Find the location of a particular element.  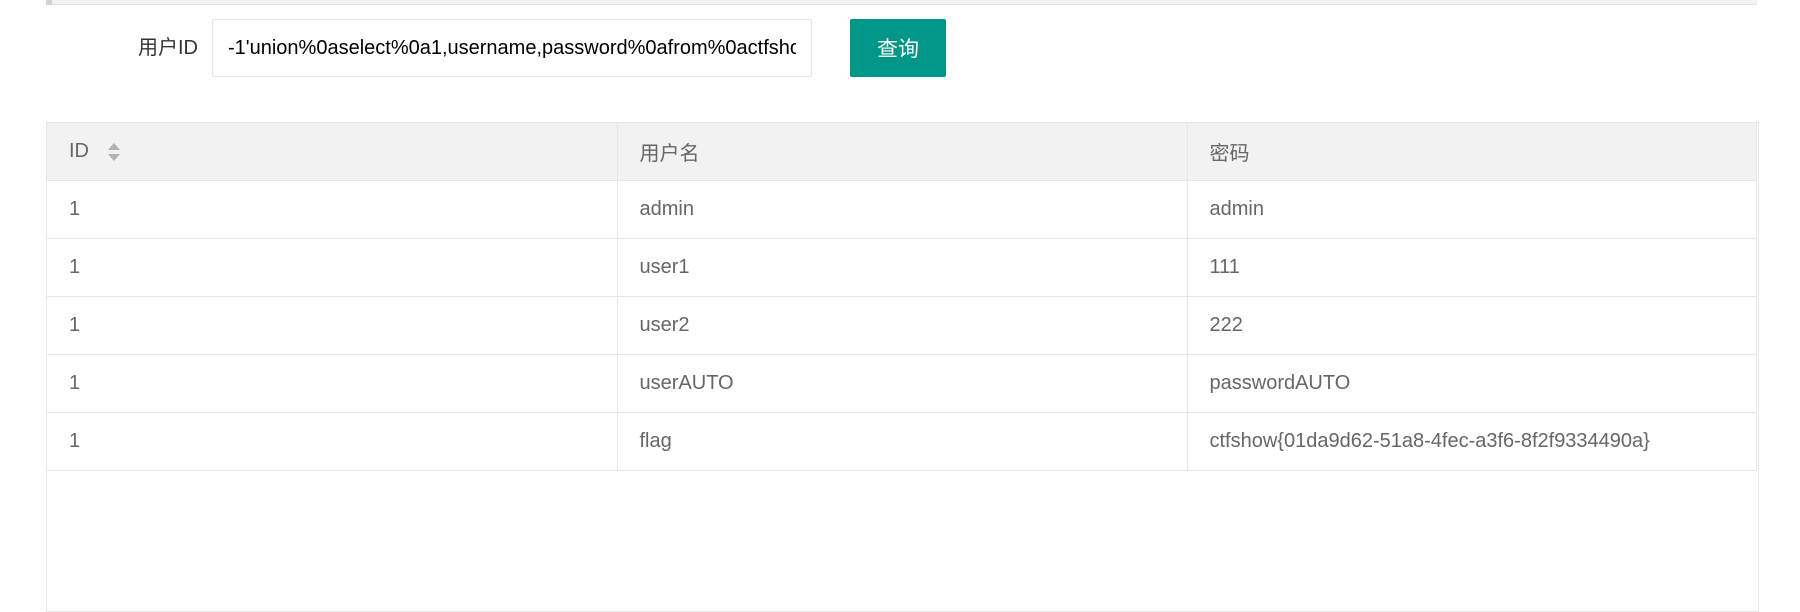

column-header-label: 密码 is located at coordinates (1229, 154).